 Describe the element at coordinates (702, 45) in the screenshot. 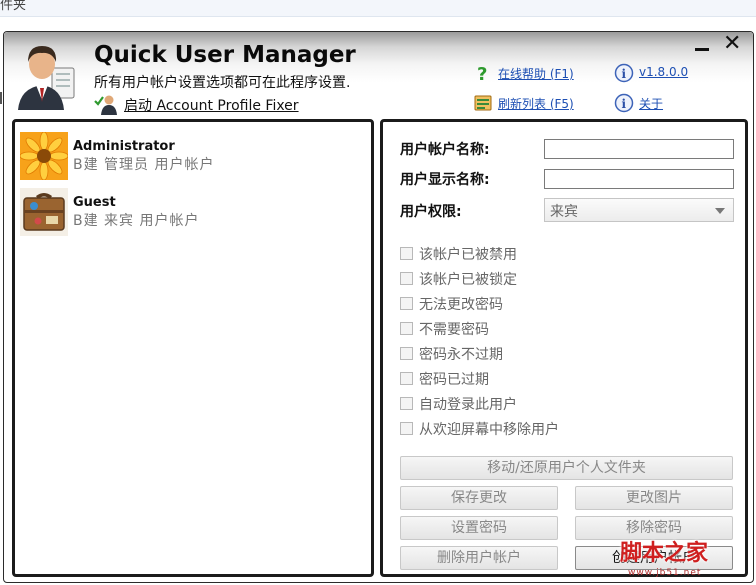

I see `minimize-button` at that location.